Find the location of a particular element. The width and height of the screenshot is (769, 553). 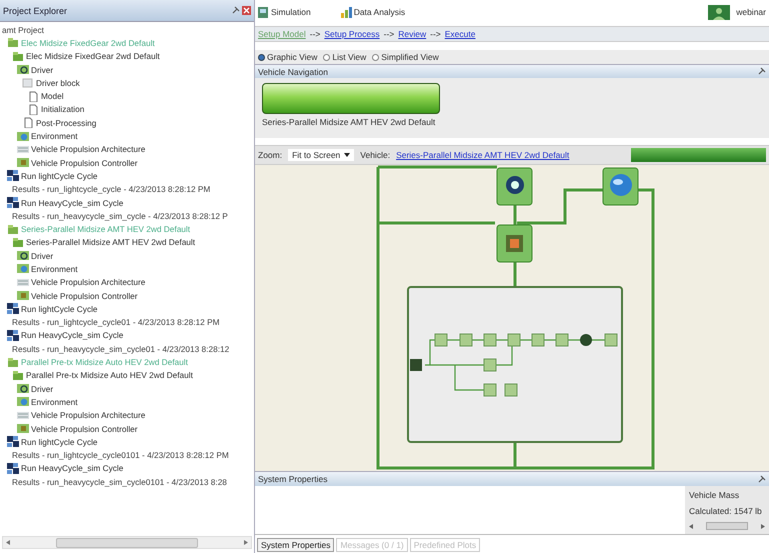

tree-item: Post-Processing is located at coordinates (66, 123).